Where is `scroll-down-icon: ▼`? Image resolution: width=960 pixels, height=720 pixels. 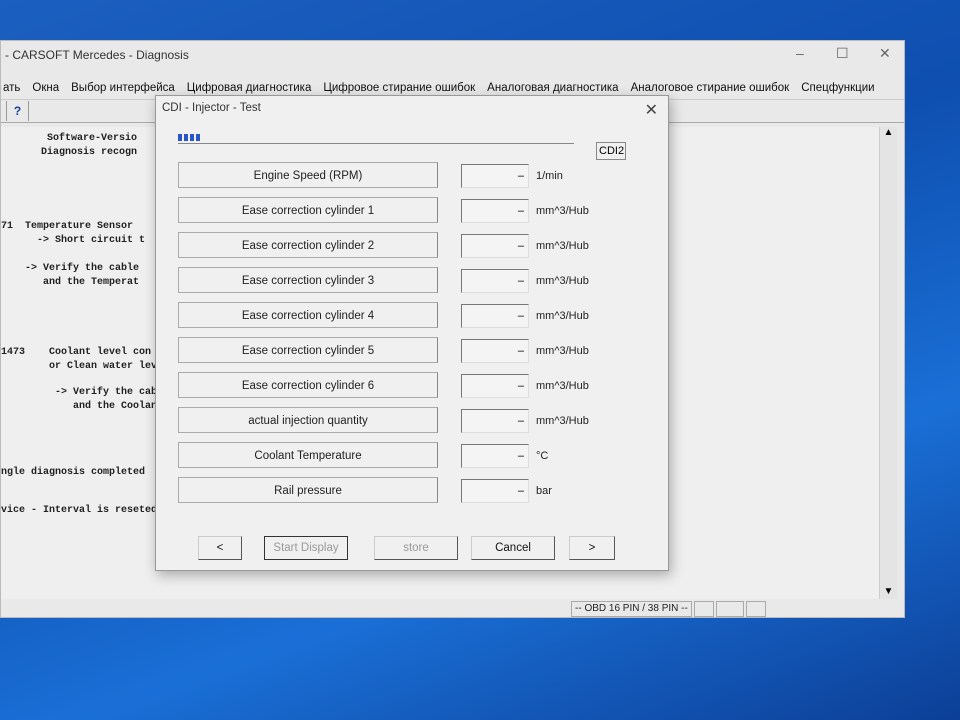
scroll-down-icon: ▼ is located at coordinates (888, 591).